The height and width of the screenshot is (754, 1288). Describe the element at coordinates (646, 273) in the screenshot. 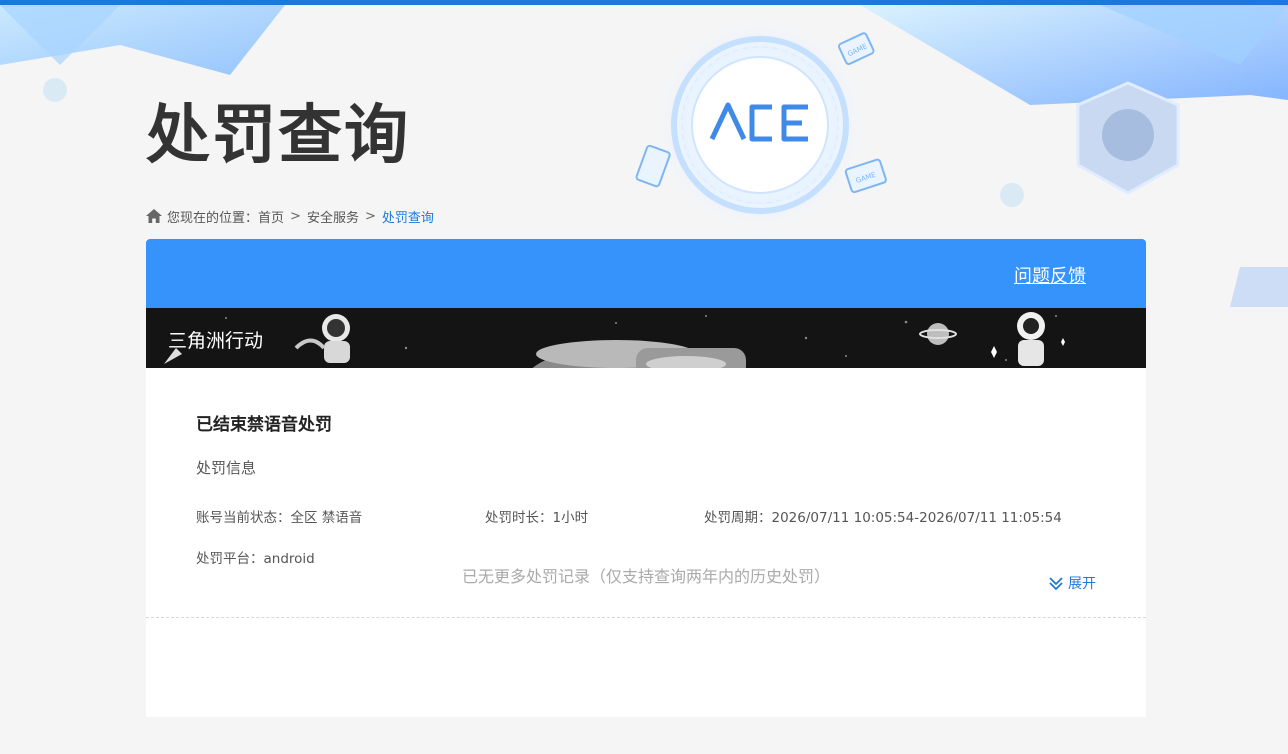

I see `card-header: 问题反馈` at that location.